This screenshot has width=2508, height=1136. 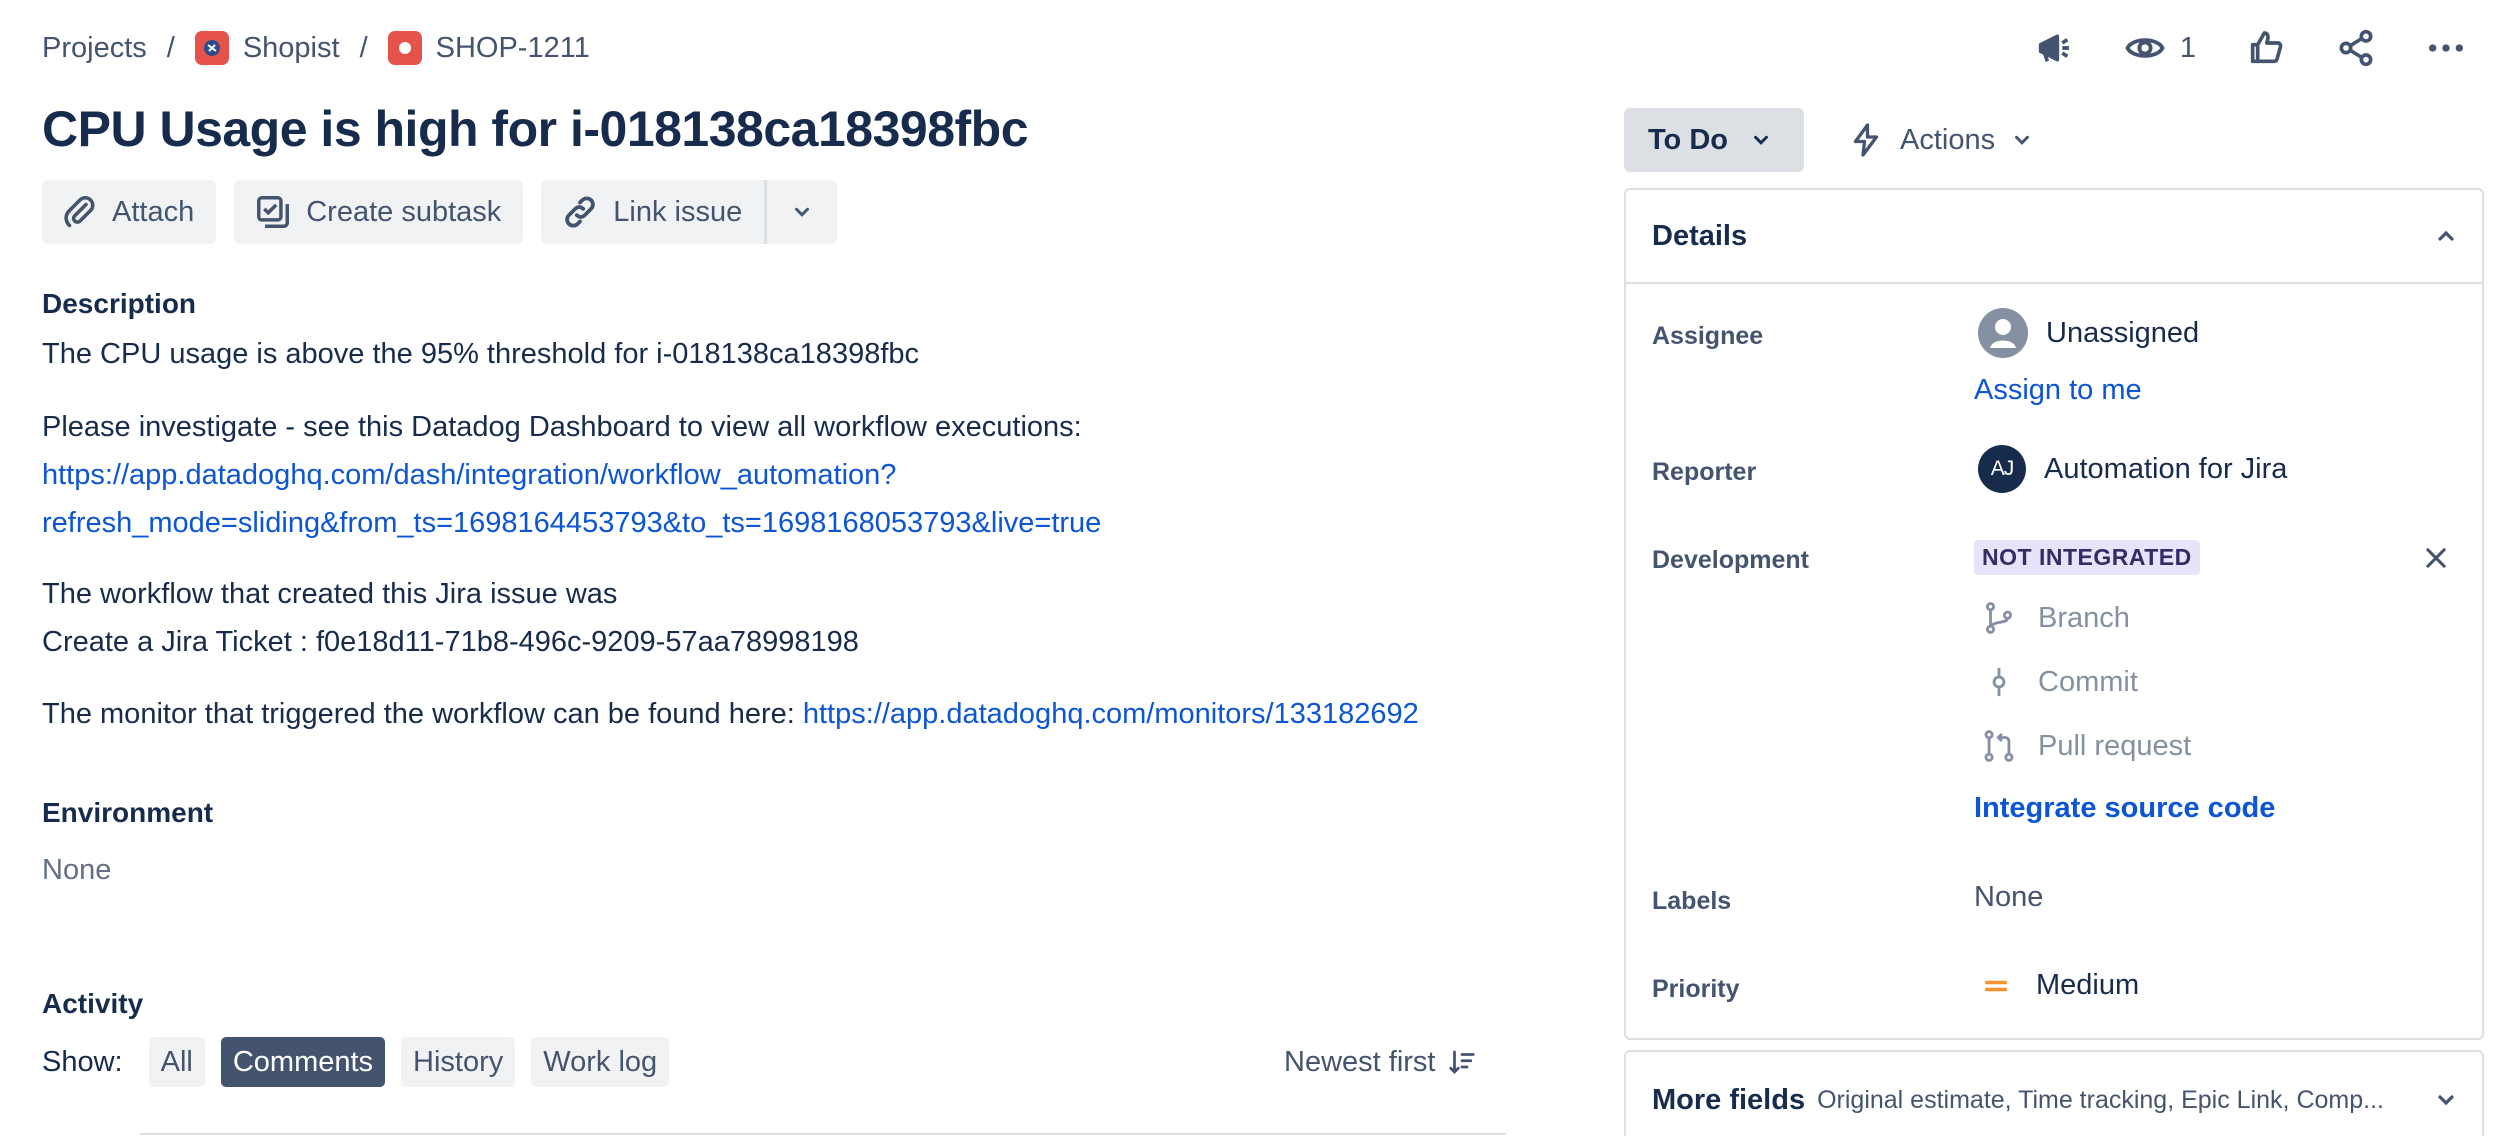 I want to click on reporter-label: Reporter, so click(x=1704, y=472).